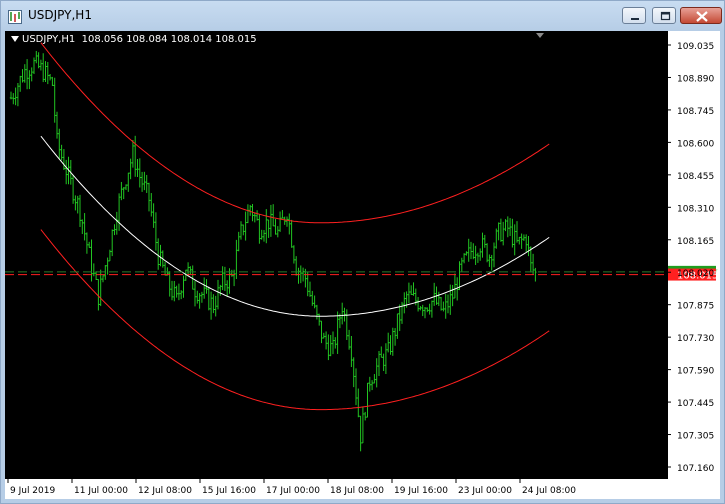  Describe the element at coordinates (60, 15) in the screenshot. I see `window-title: USDJPY,H1` at that location.